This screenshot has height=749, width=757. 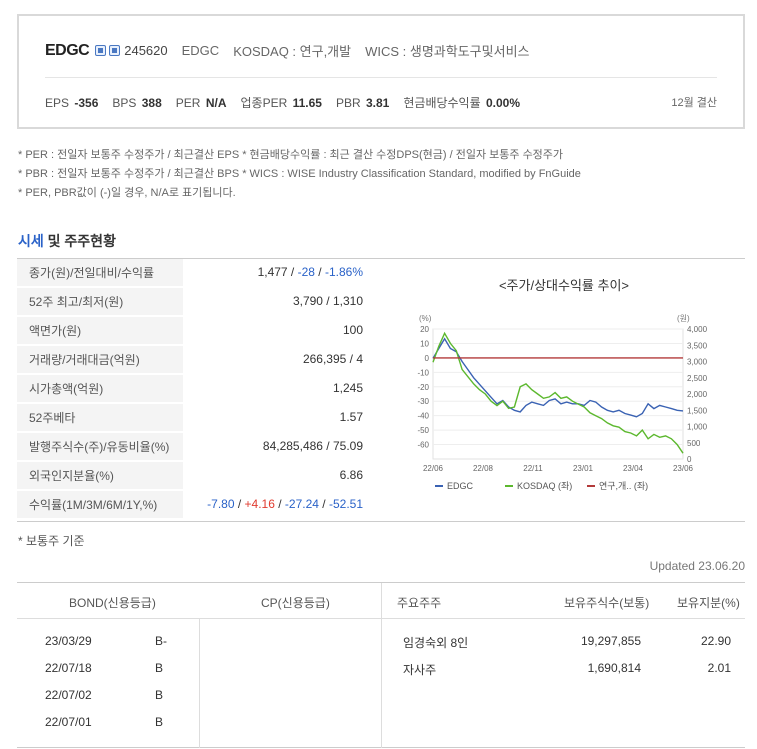 What do you see at coordinates (697, 566) in the screenshot?
I see `updated-date: Updated 23.06.20` at bounding box center [697, 566].